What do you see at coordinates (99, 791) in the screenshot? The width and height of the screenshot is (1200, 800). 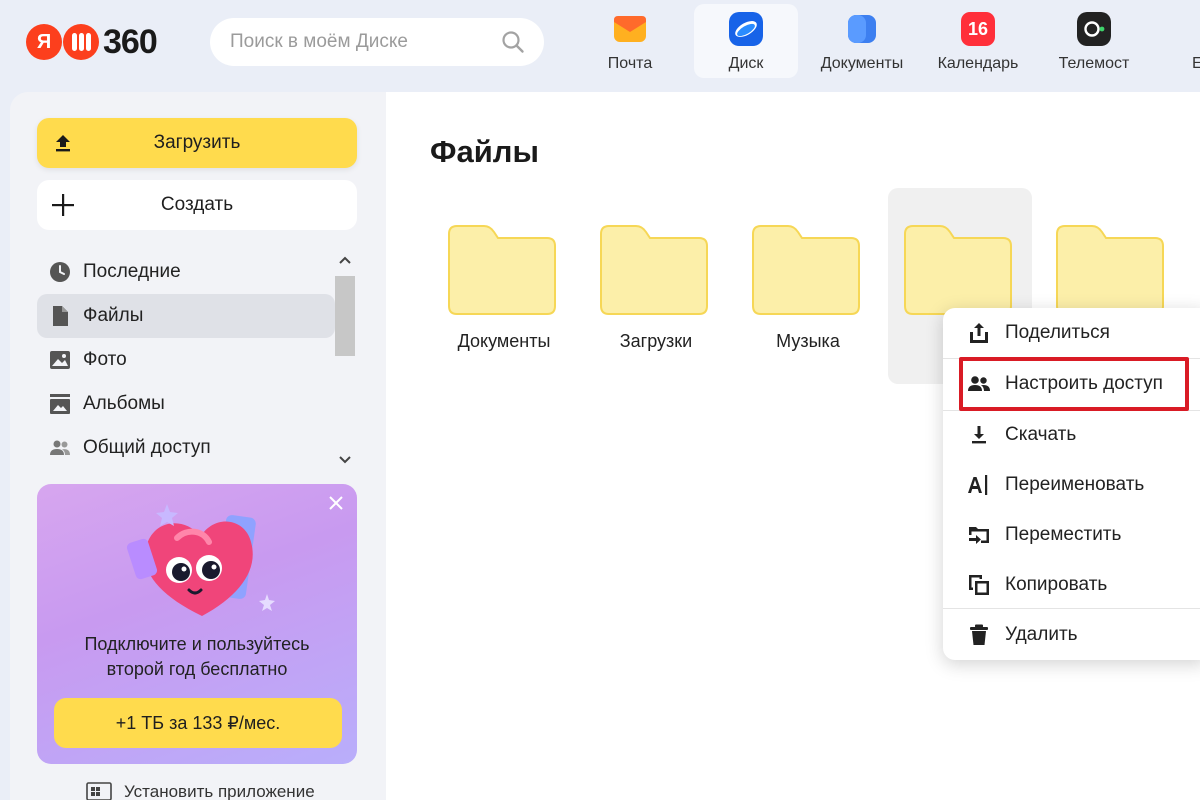 I see `desktop-app-icon` at bounding box center [99, 791].